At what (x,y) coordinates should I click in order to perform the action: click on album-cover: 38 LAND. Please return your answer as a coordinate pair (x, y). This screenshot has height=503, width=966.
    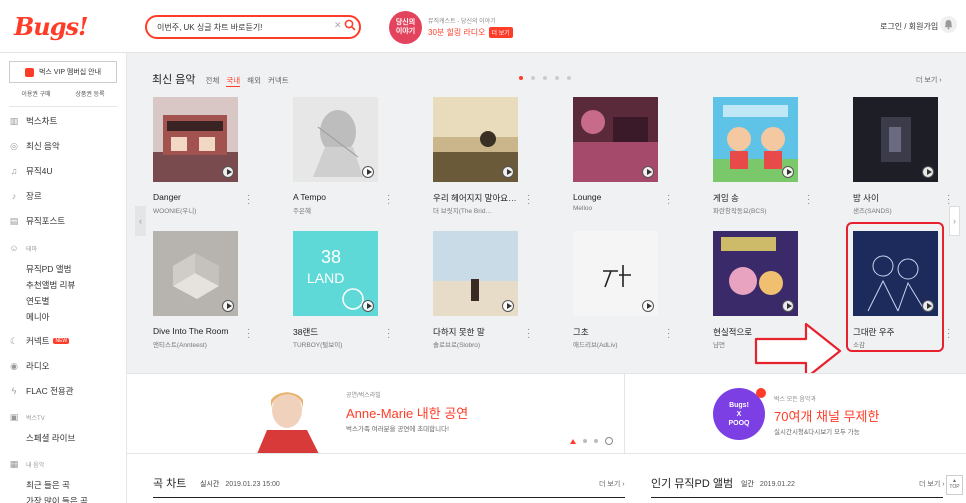
    Looking at the image, I should click on (335, 273).